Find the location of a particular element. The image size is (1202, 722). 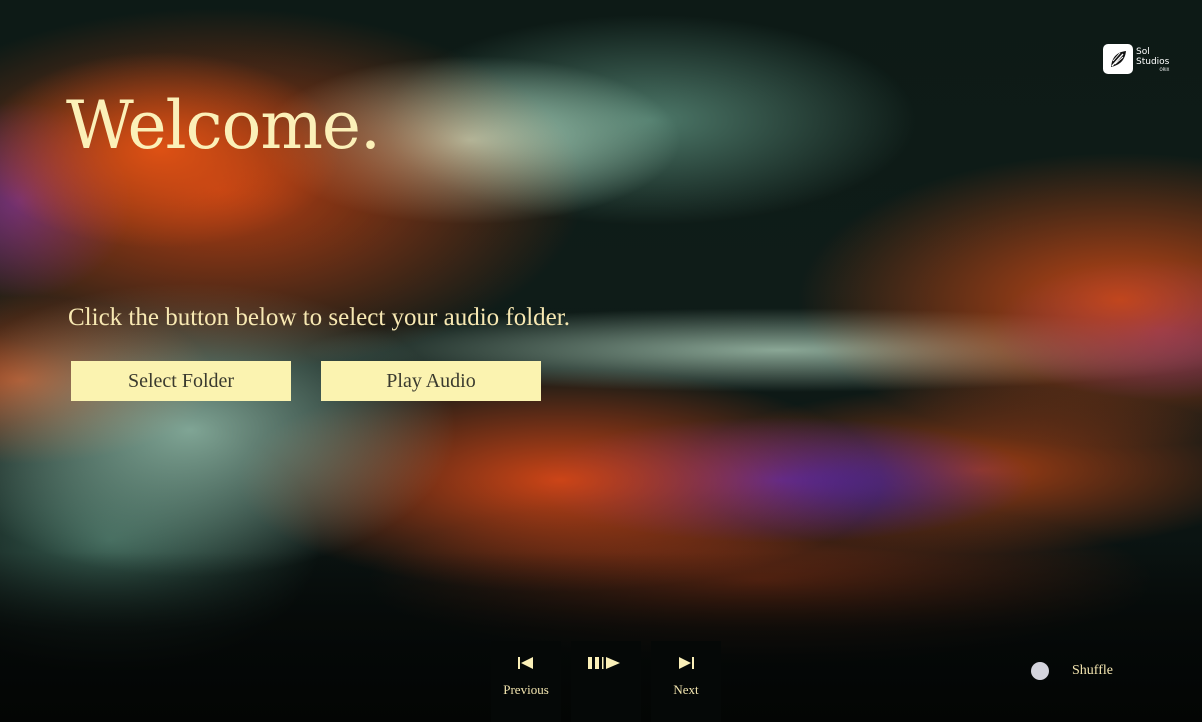

previous-label: Previous is located at coordinates (526, 689).